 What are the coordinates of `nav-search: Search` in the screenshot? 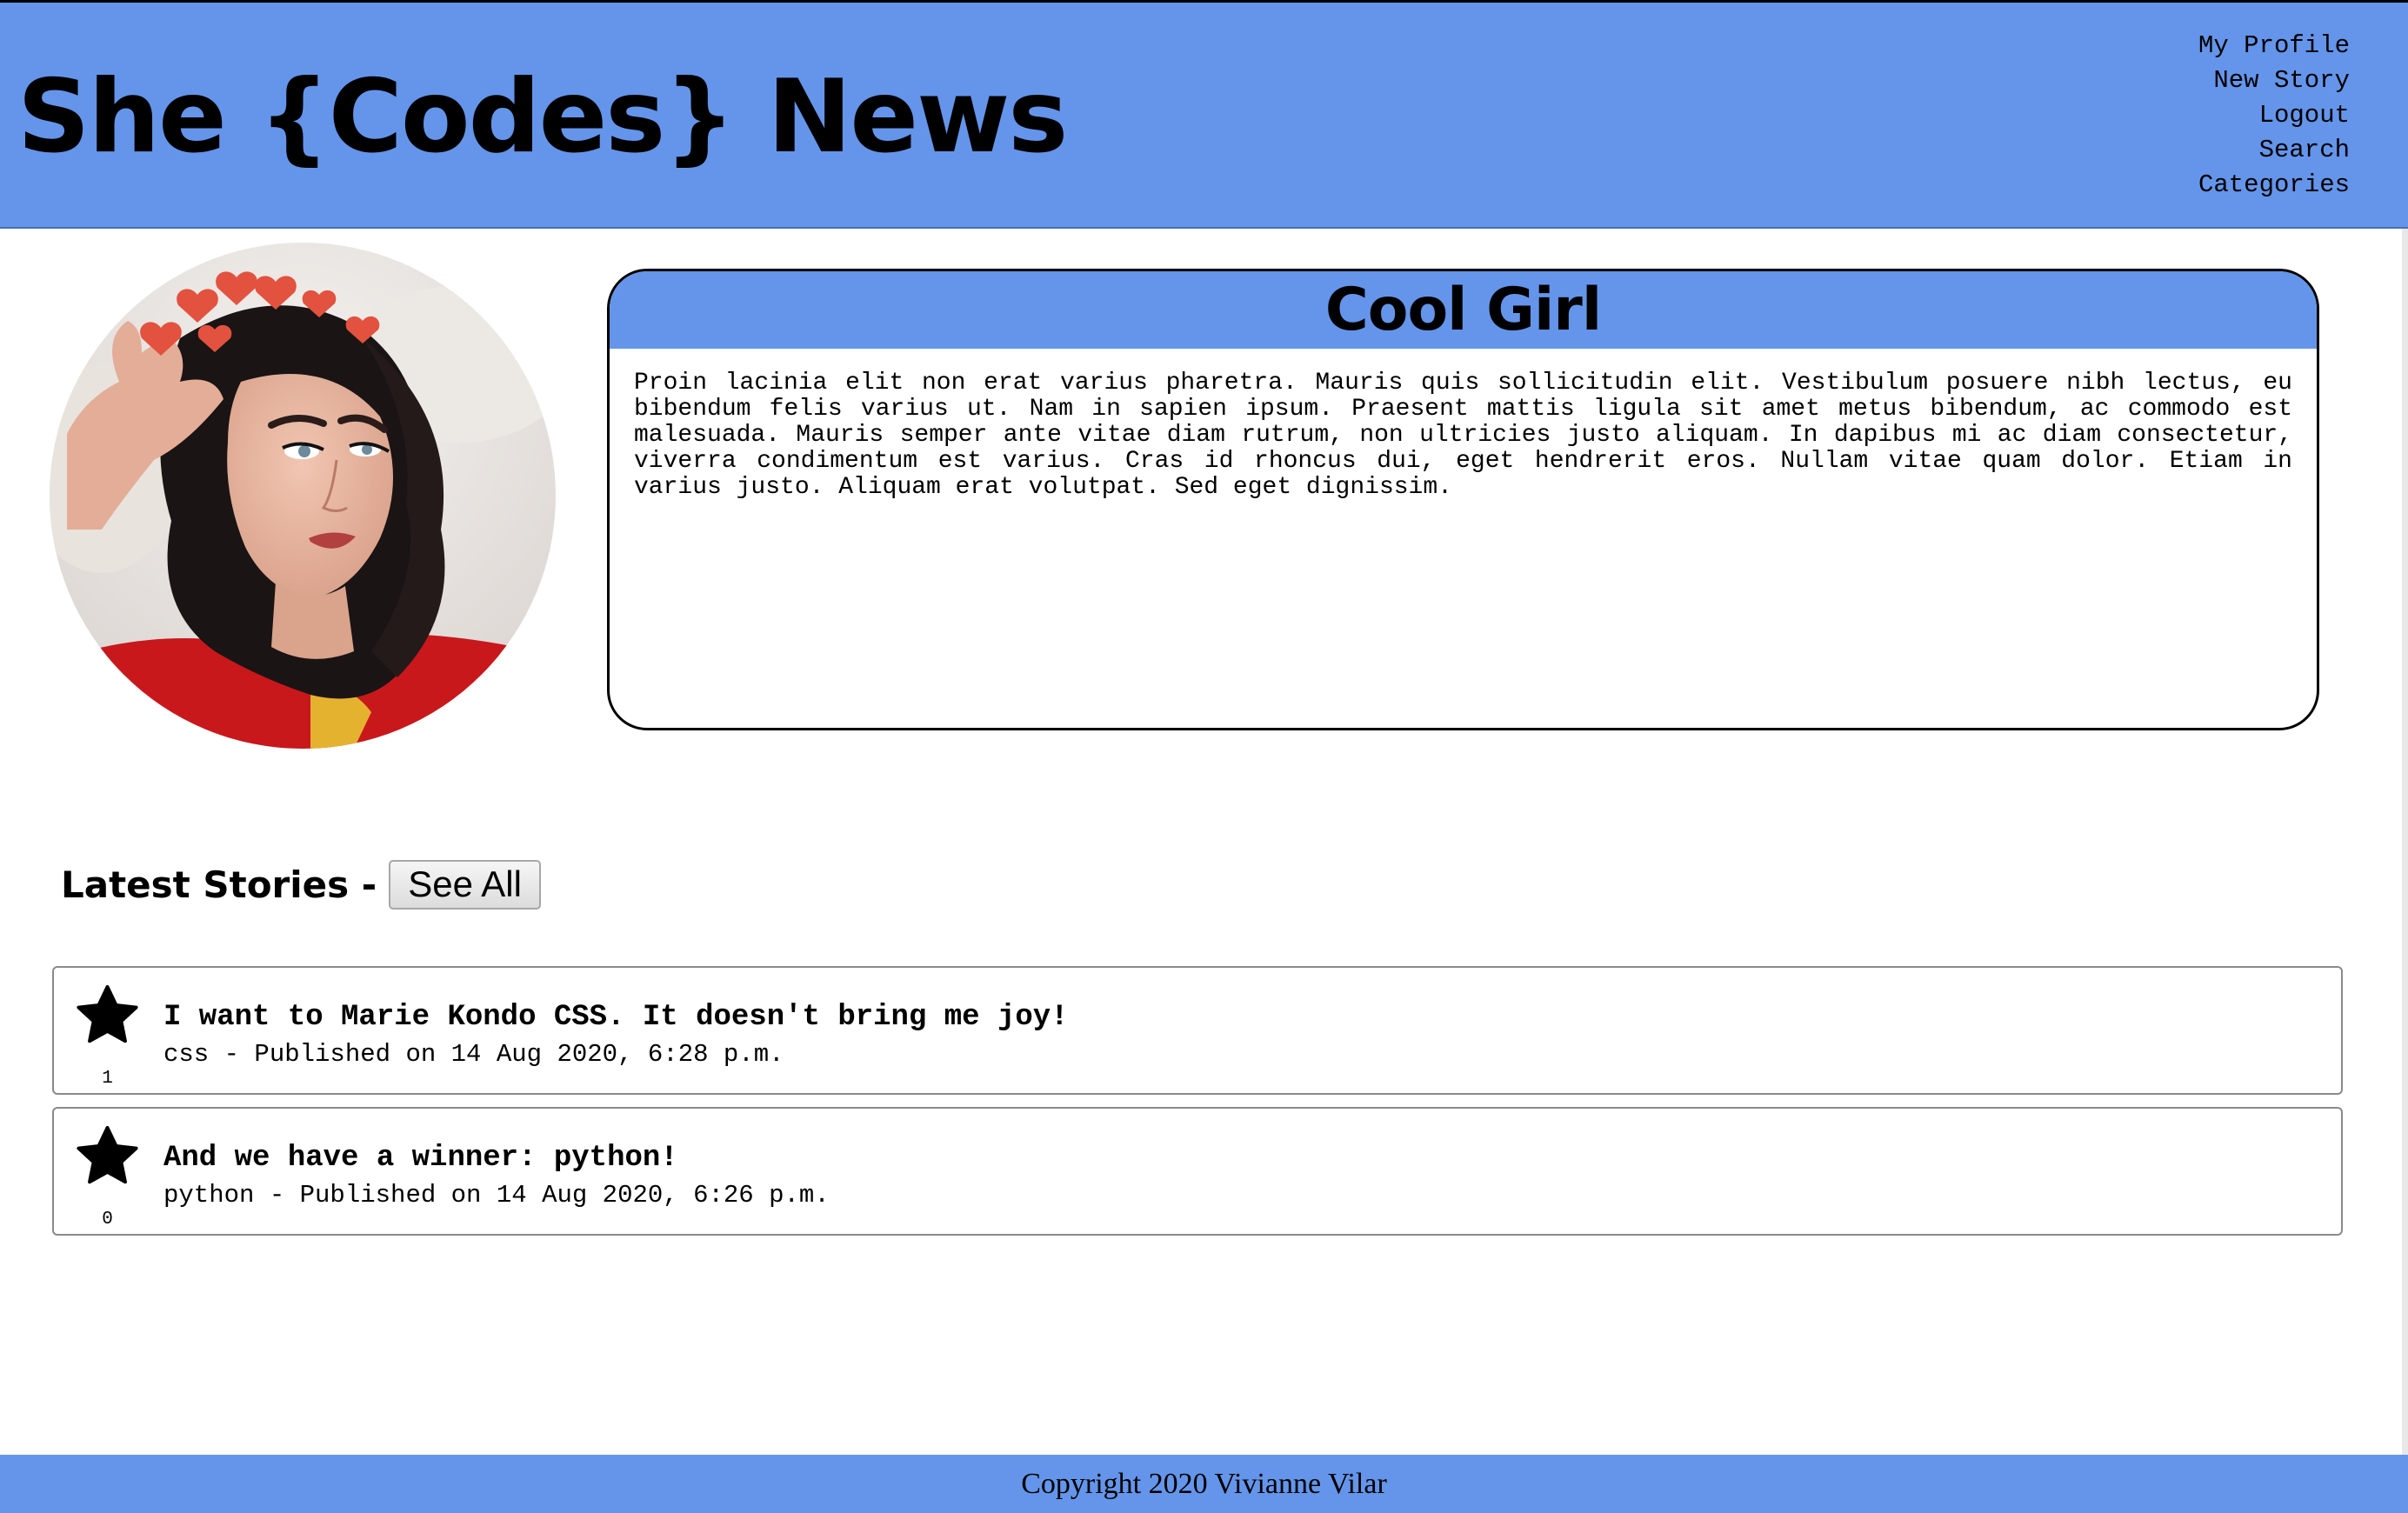 It's located at (2274, 150).